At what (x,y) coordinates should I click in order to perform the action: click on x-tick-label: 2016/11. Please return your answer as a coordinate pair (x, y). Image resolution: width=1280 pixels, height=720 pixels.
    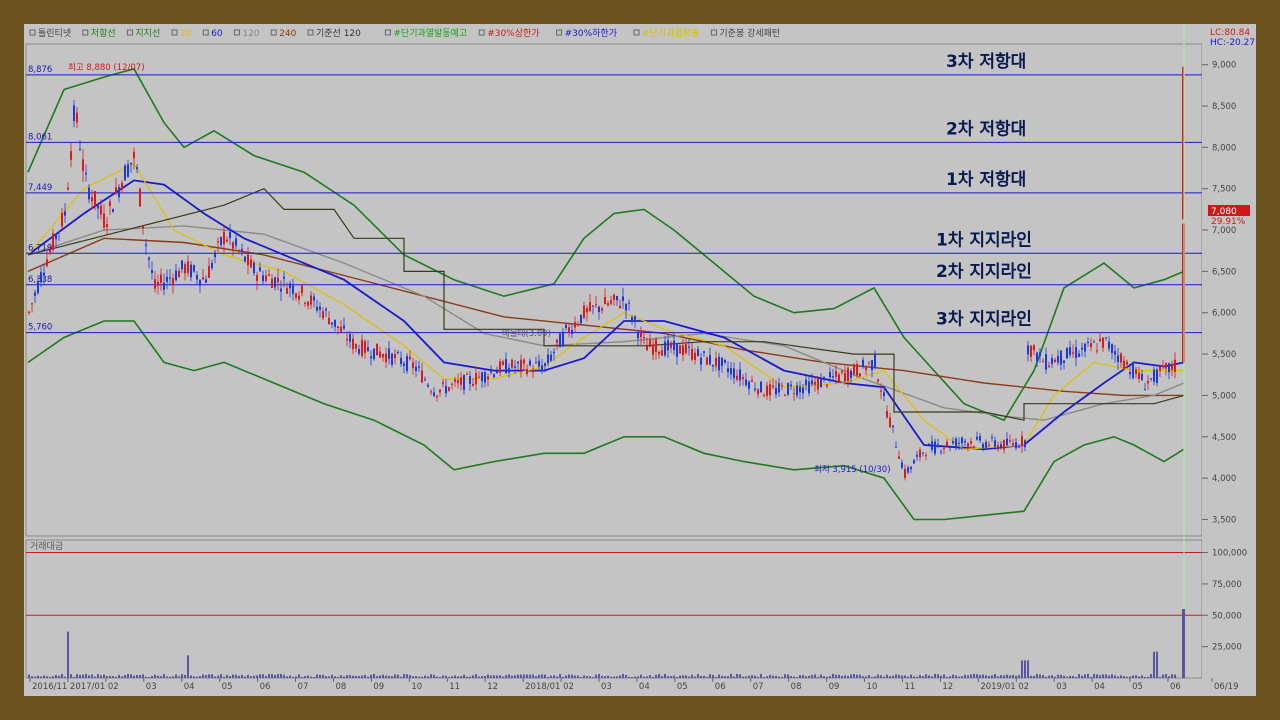
    Looking at the image, I should click on (49, 687).